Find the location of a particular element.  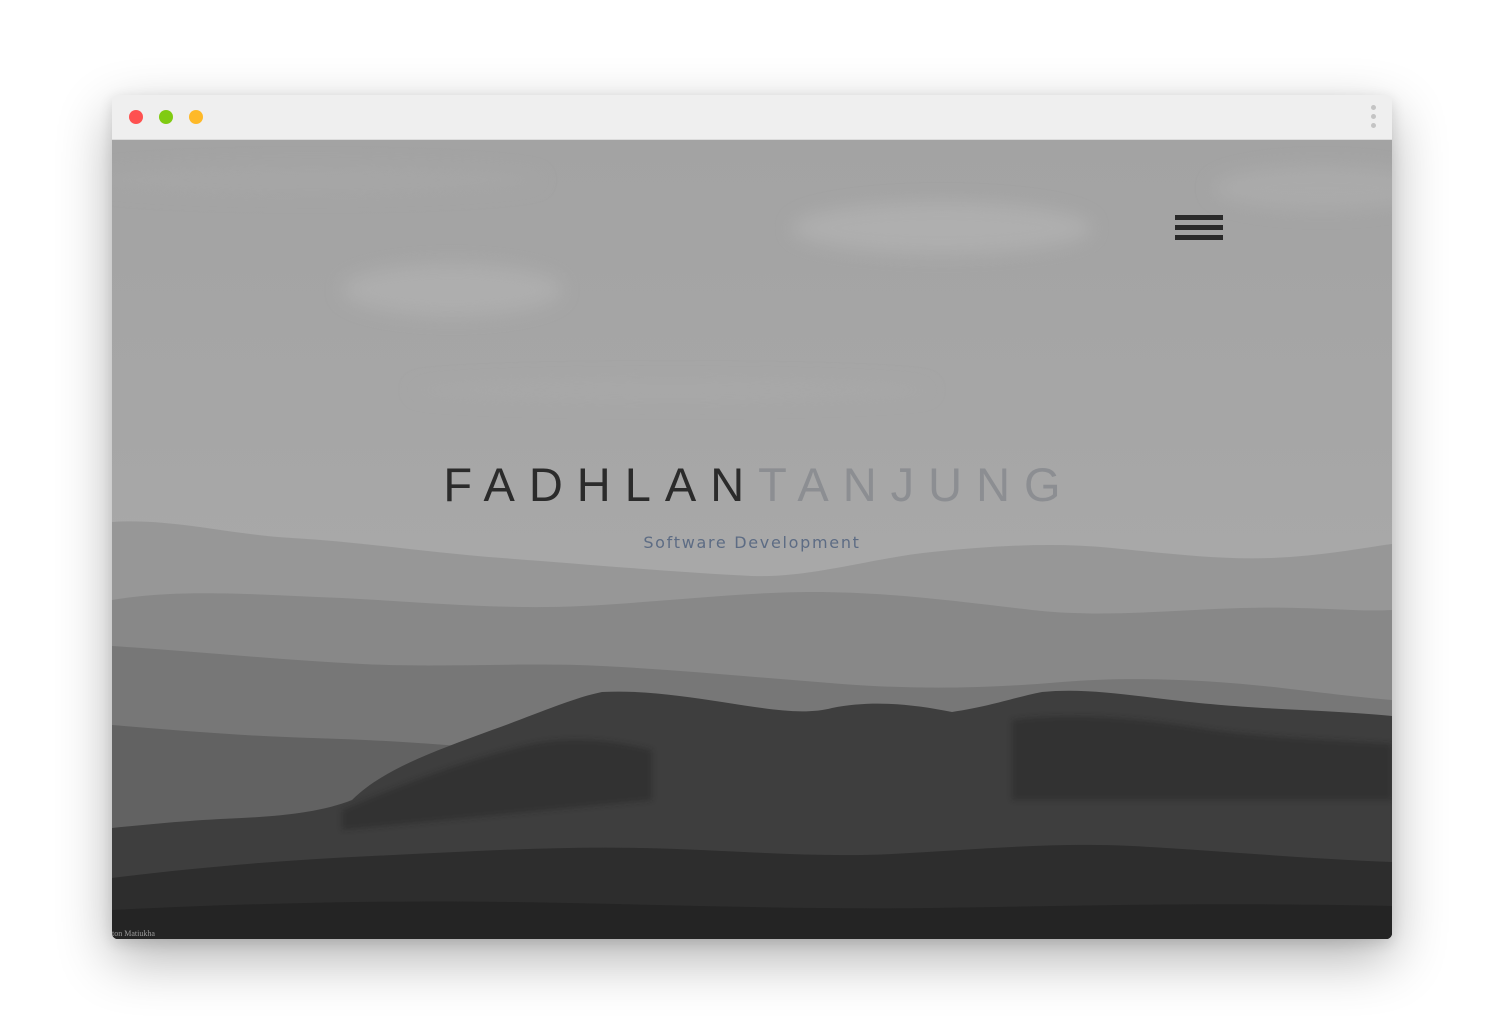

minimize-window-button is located at coordinates (166, 117).